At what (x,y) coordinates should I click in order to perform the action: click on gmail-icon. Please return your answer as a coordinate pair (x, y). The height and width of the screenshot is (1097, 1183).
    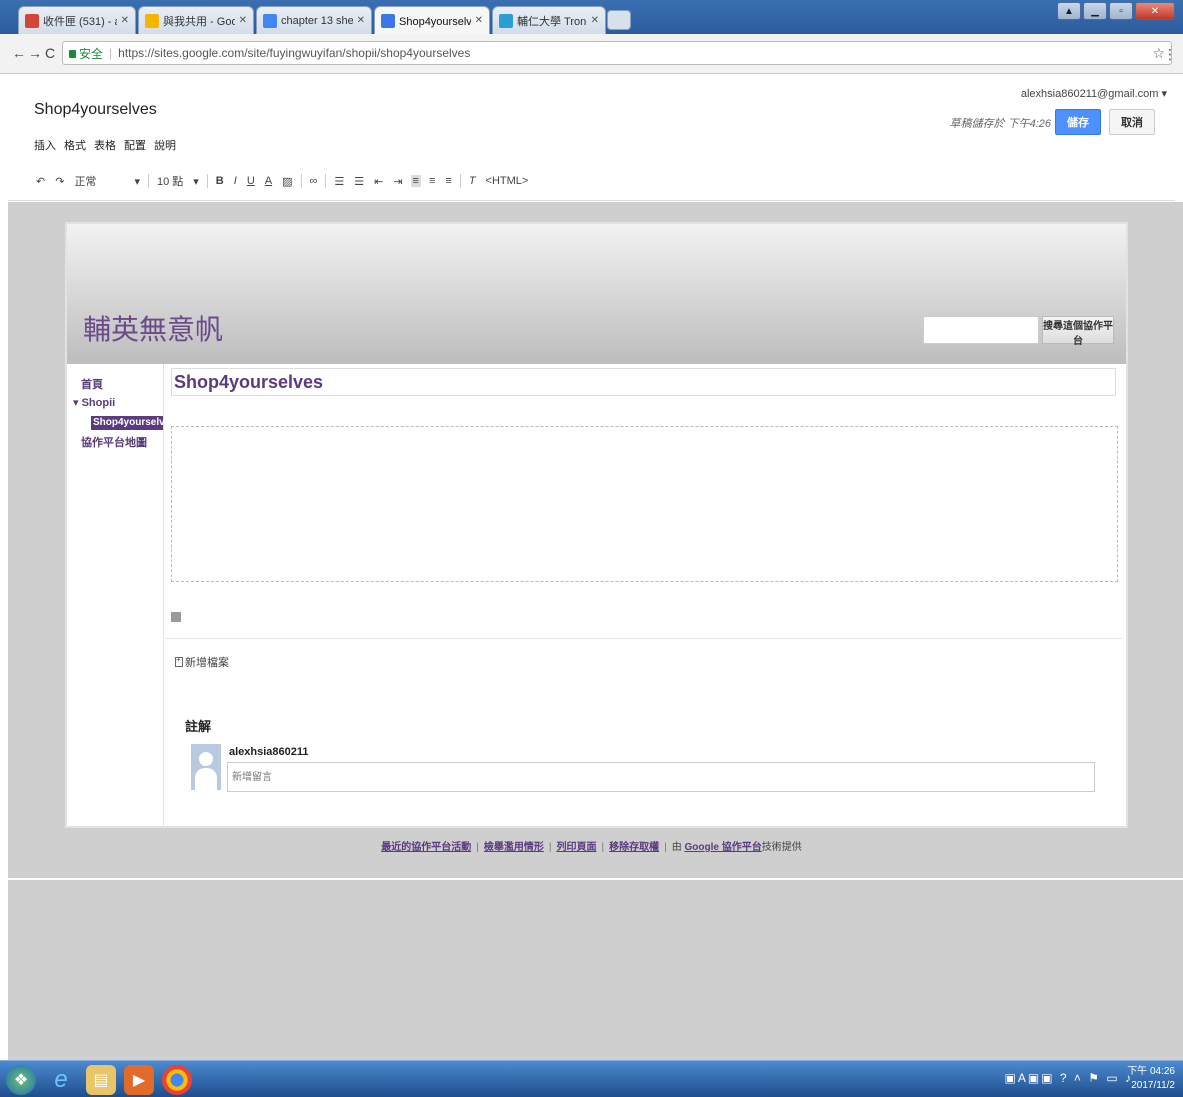
    Looking at the image, I should click on (32, 20).